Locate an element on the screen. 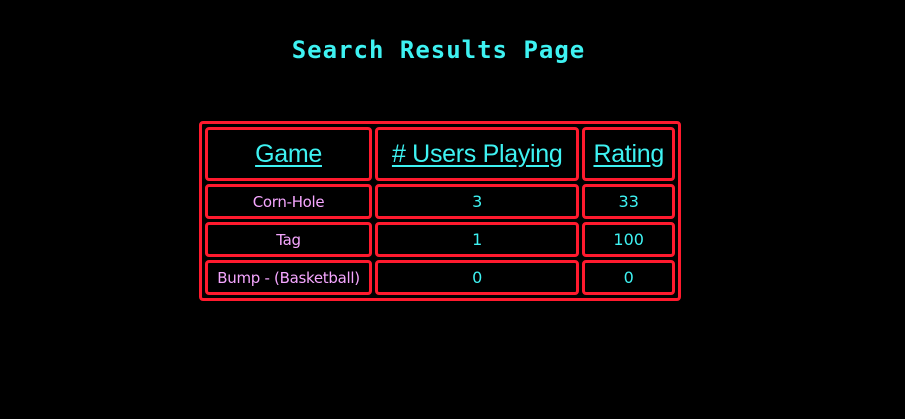  header-cell-rating: Rating is located at coordinates (628, 154).